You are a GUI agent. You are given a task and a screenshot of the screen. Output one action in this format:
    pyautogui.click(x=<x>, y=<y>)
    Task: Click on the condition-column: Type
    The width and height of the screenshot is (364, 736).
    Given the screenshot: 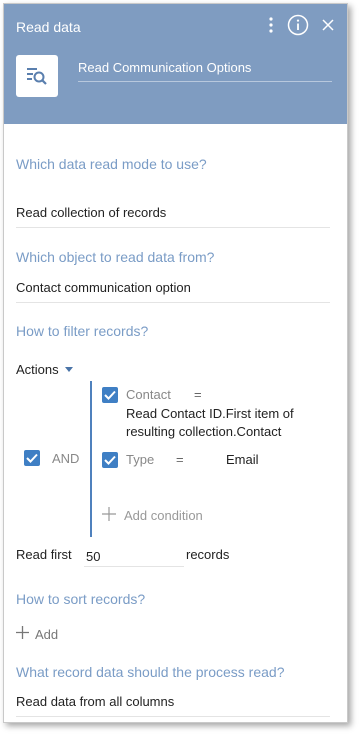 What is the action you would take?
    pyautogui.click(x=140, y=459)
    